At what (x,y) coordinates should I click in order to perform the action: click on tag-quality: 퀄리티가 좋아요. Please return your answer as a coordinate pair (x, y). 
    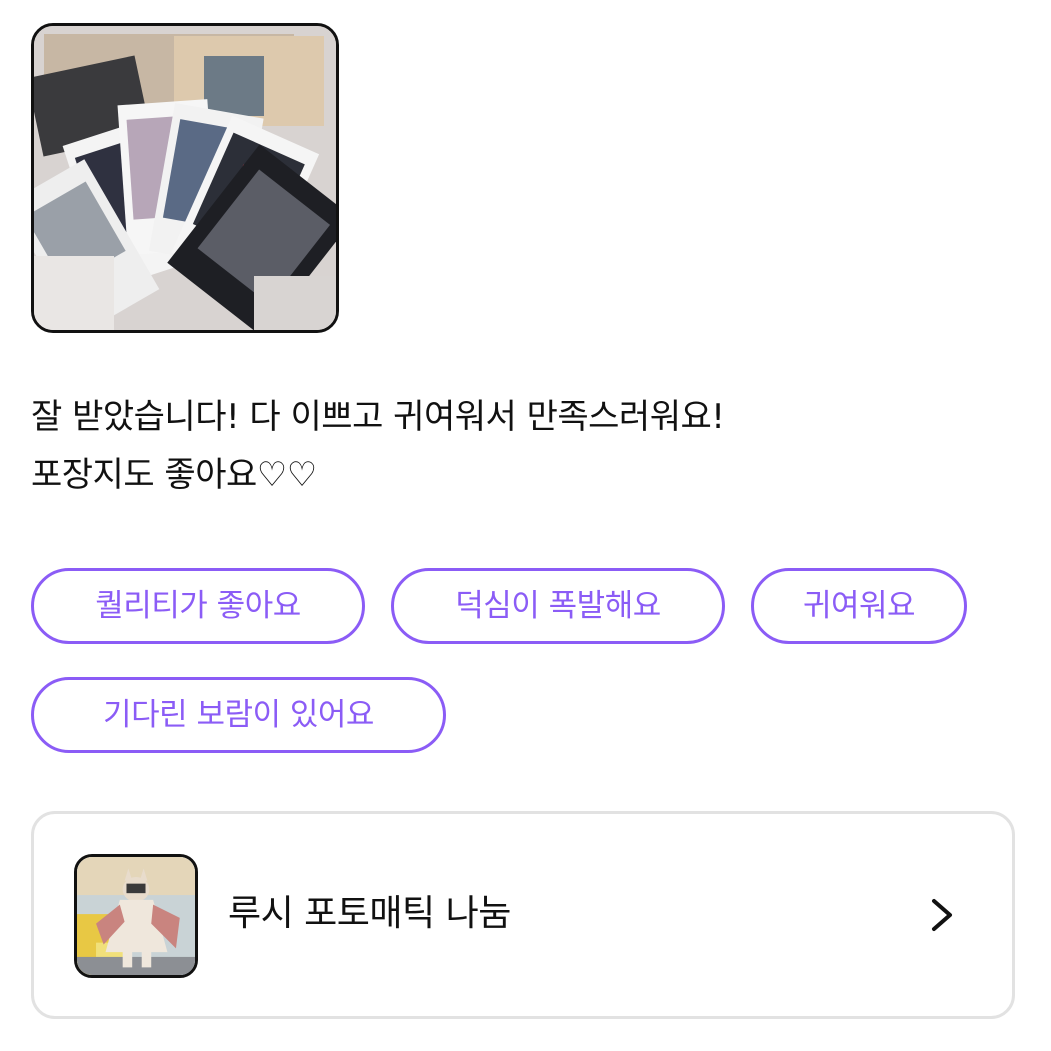
    Looking at the image, I should click on (198, 606).